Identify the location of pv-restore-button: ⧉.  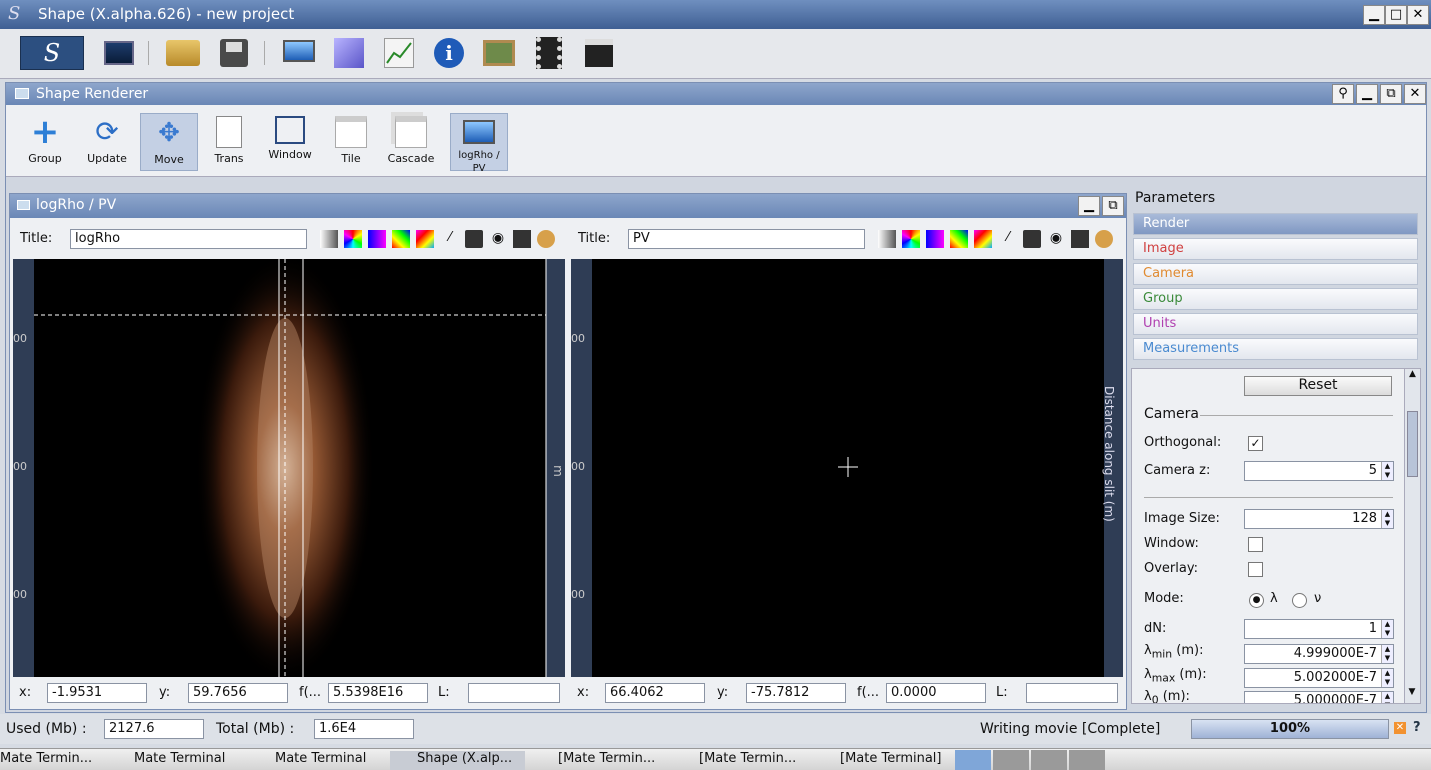
(1113, 206).